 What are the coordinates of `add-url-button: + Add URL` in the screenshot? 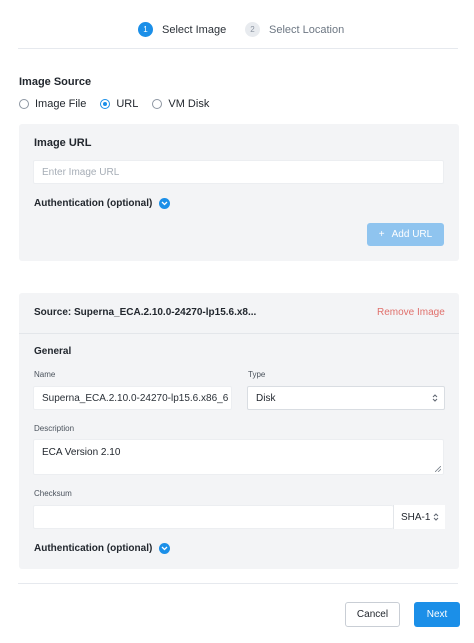 It's located at (405, 234).